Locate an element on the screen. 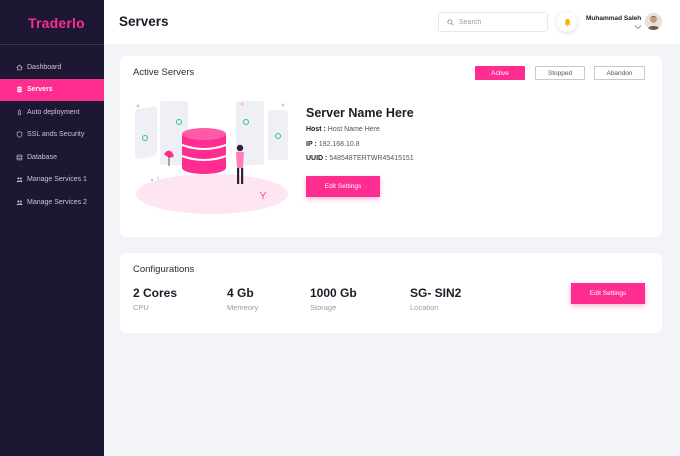 This screenshot has height=456, width=680. server-host: Host : Host Name Here is located at coordinates (343, 129).